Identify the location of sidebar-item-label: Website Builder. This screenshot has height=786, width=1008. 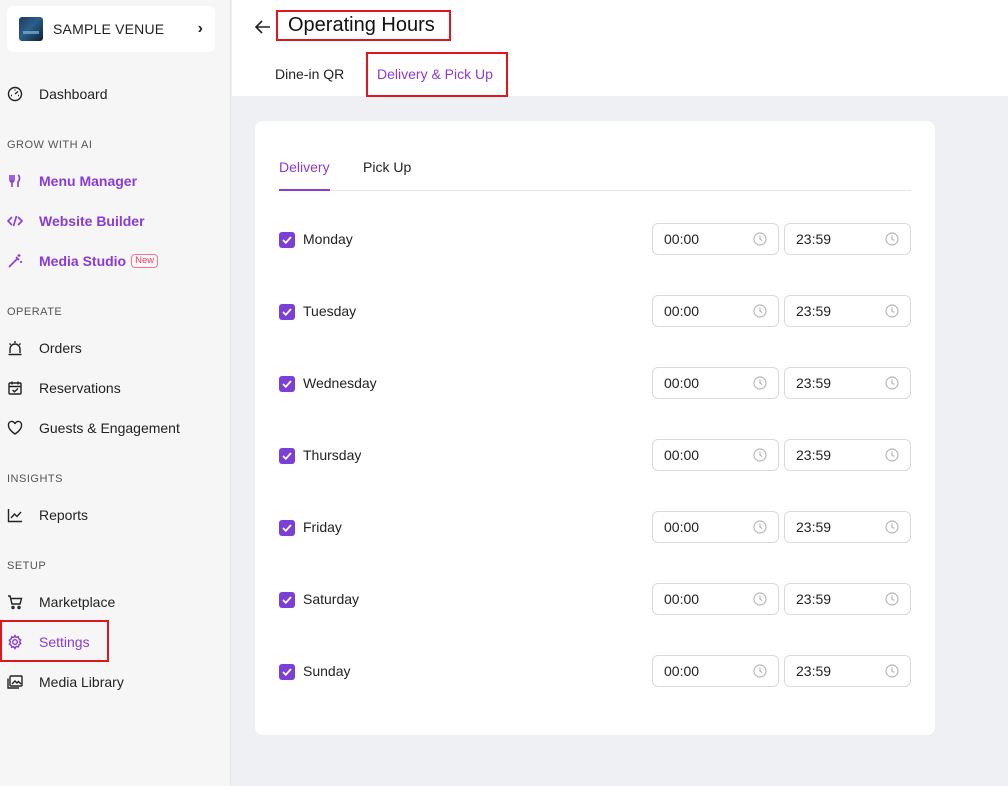
(92, 221).